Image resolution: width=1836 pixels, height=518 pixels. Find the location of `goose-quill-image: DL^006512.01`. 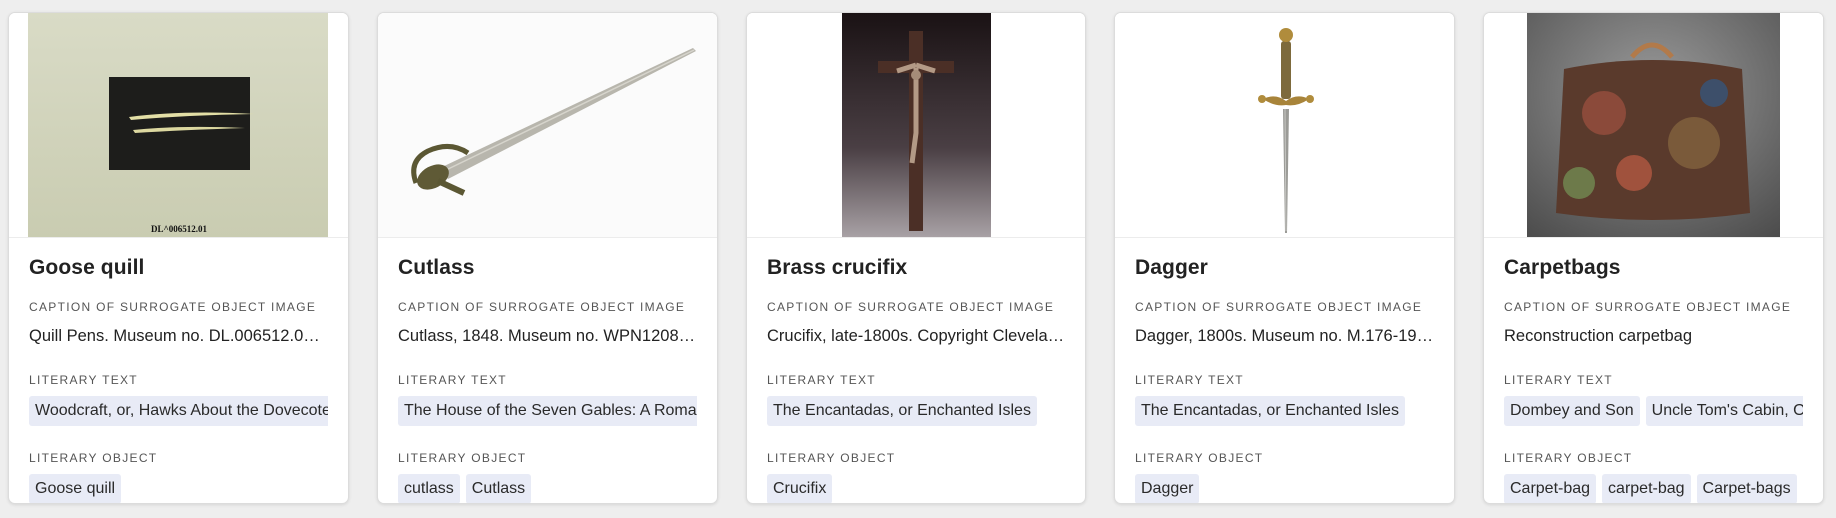

goose-quill-image: DL^006512.01 is located at coordinates (178, 125).